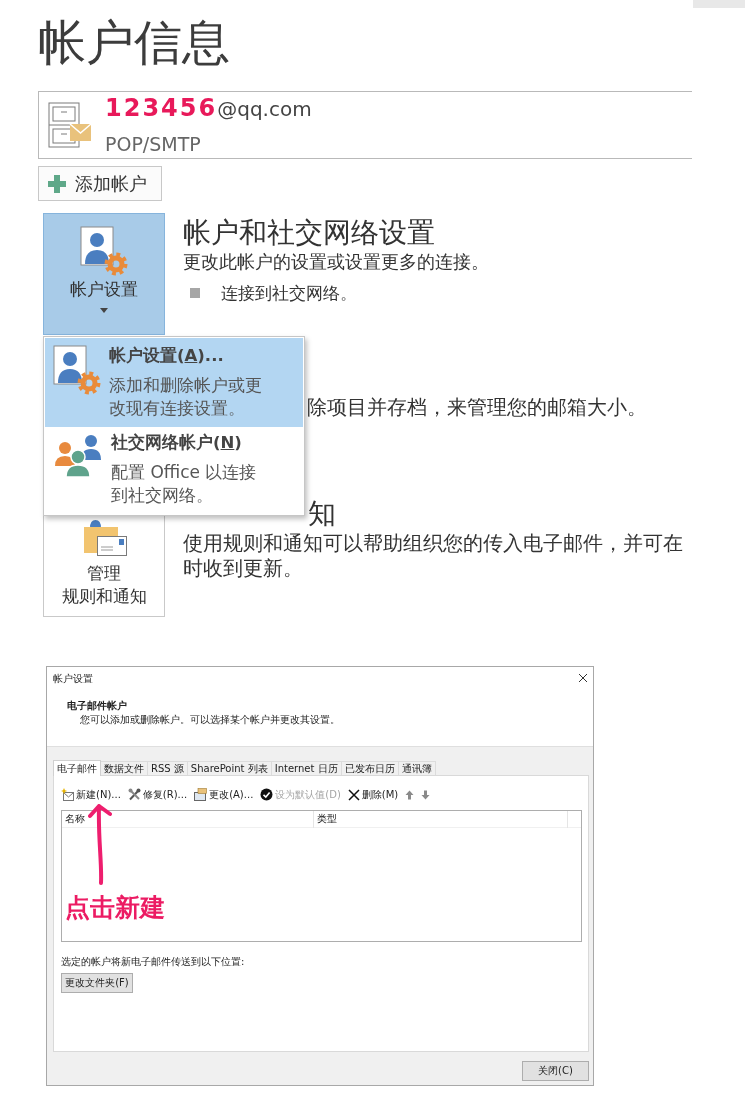  Describe the element at coordinates (267, 794) in the screenshot. I see `check-circle-icon` at that location.